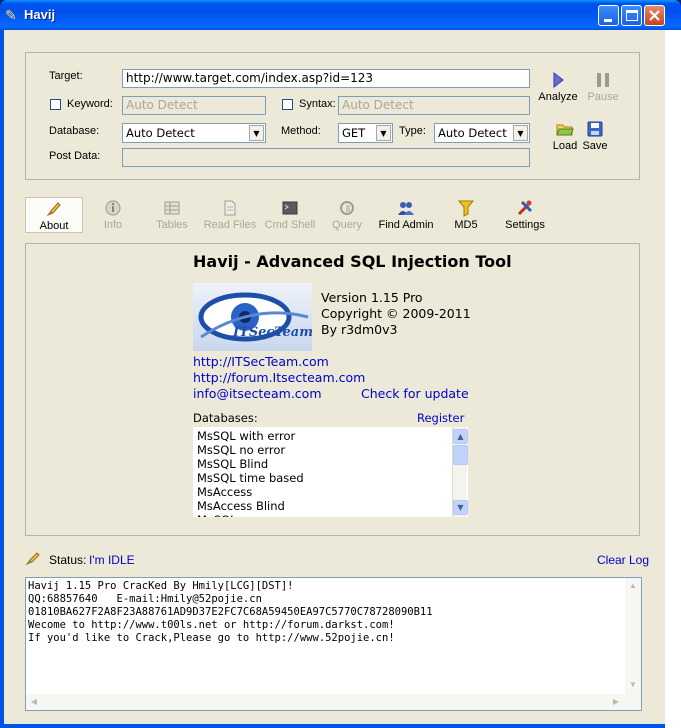  What do you see at coordinates (112, 560) in the screenshot?
I see `status-value: I'm IDLE` at bounding box center [112, 560].